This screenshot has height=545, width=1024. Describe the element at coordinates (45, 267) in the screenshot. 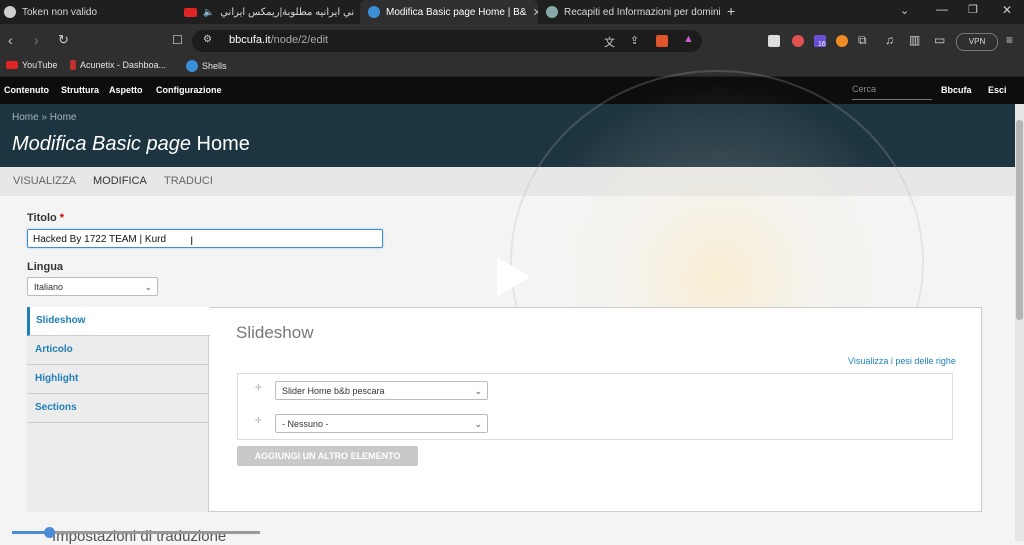

I see `language-label: Lingua` at that location.